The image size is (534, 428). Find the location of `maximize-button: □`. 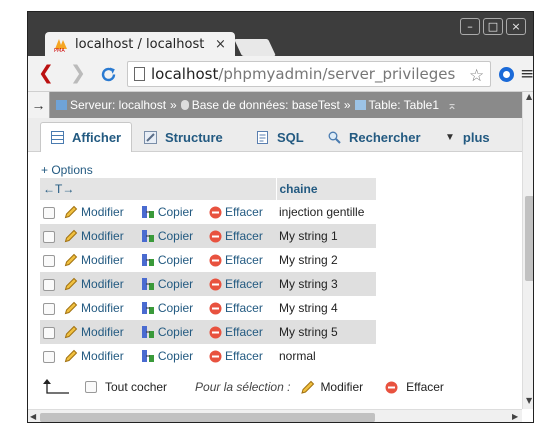

maximize-button: □ is located at coordinates (493, 26).